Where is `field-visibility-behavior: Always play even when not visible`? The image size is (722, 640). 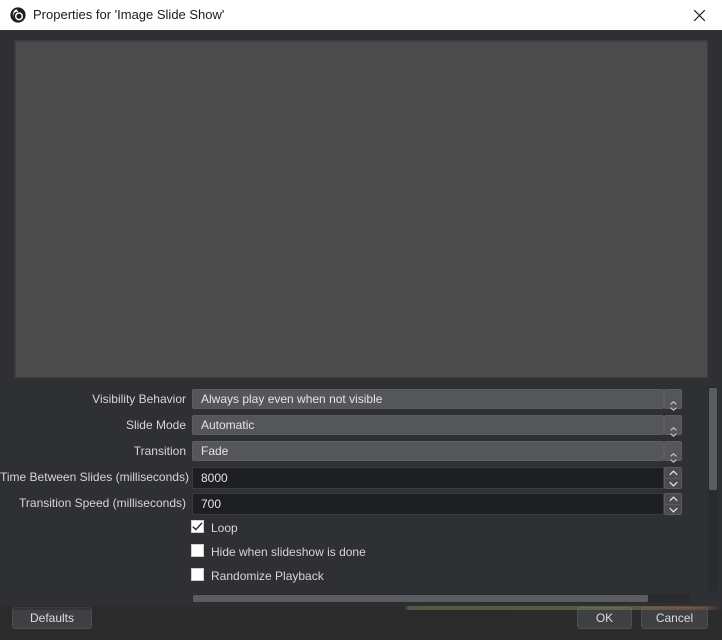
field-visibility-behavior: Always play even when not visible is located at coordinates (437, 400).